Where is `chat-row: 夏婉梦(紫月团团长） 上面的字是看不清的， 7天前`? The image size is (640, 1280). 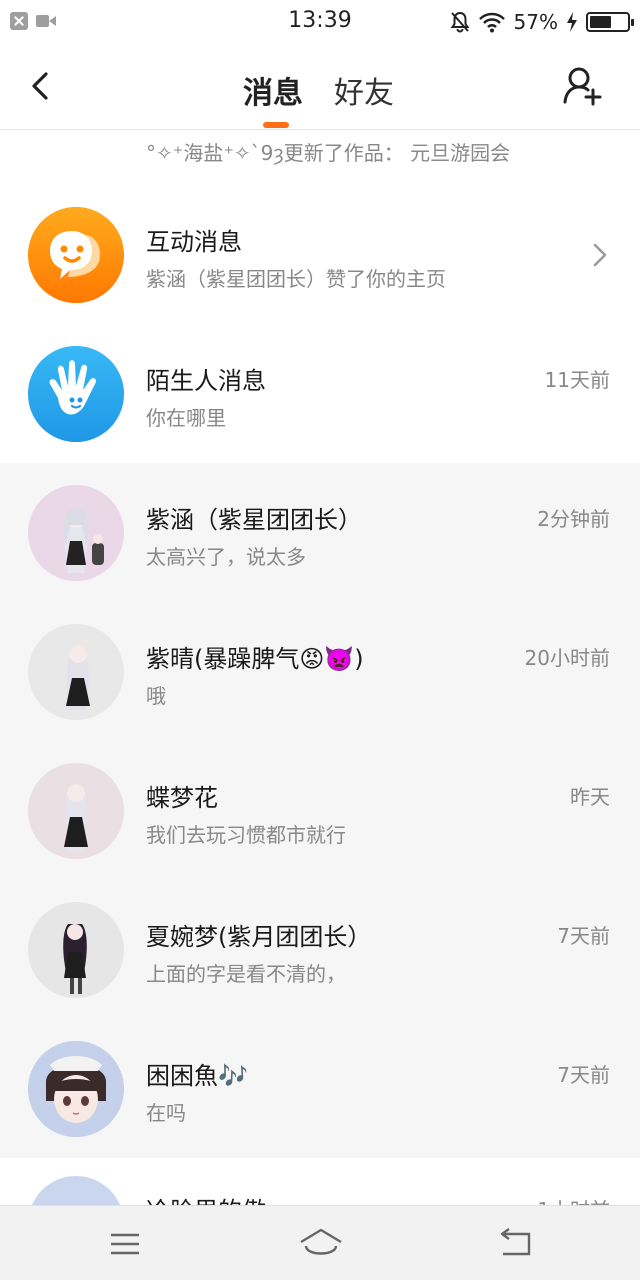
chat-row: 夏婉梦(紫月团团长） 上面的字是看不清的， 7天前 is located at coordinates (320, 949).